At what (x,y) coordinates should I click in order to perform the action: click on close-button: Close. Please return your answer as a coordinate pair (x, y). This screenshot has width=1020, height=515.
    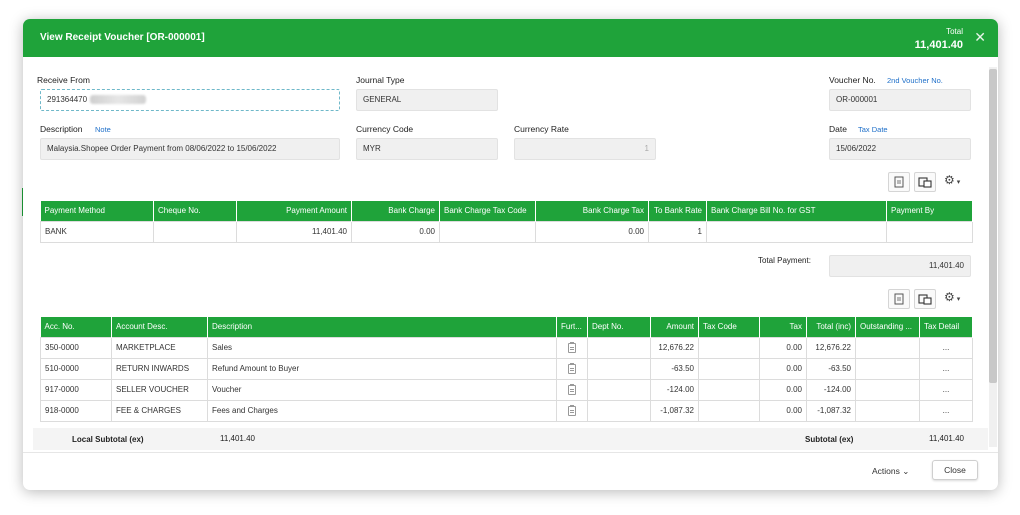
    Looking at the image, I should click on (955, 470).